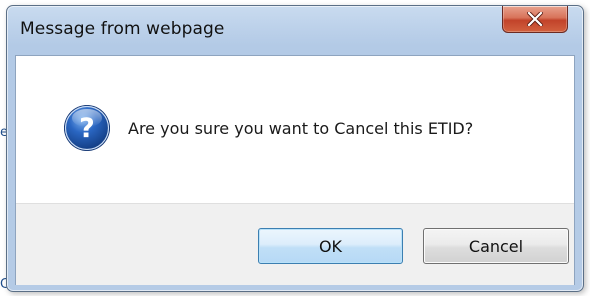 This screenshot has height=296, width=590. Describe the element at coordinates (122, 29) in the screenshot. I see `dialog-title: Message from webpage` at that location.